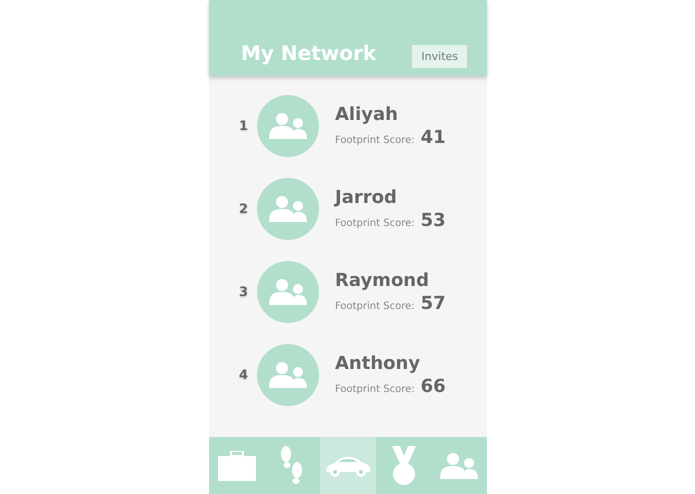  Describe the element at coordinates (404, 466) in the screenshot. I see `medal-icon` at that location.